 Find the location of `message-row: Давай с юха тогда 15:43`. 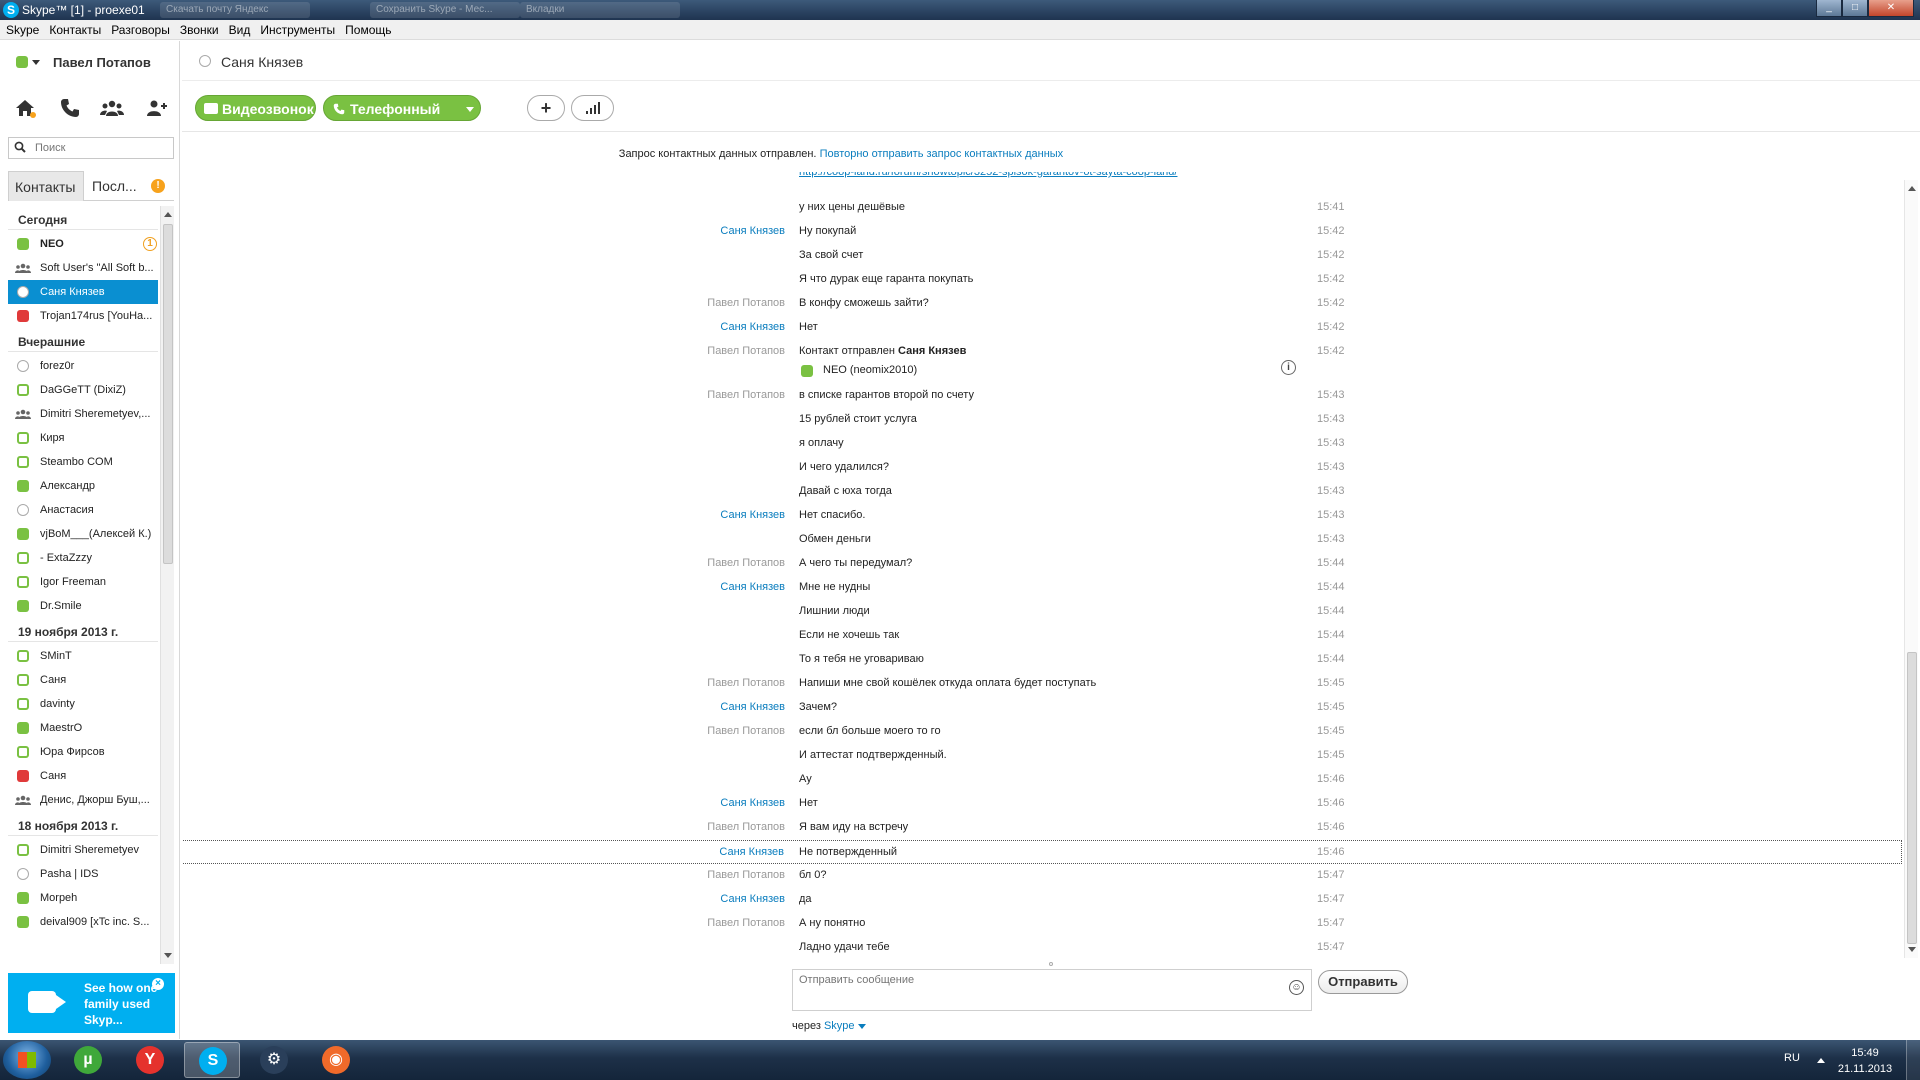

message-row: Давай с юха тогда 15:43 is located at coordinates (1042, 492).